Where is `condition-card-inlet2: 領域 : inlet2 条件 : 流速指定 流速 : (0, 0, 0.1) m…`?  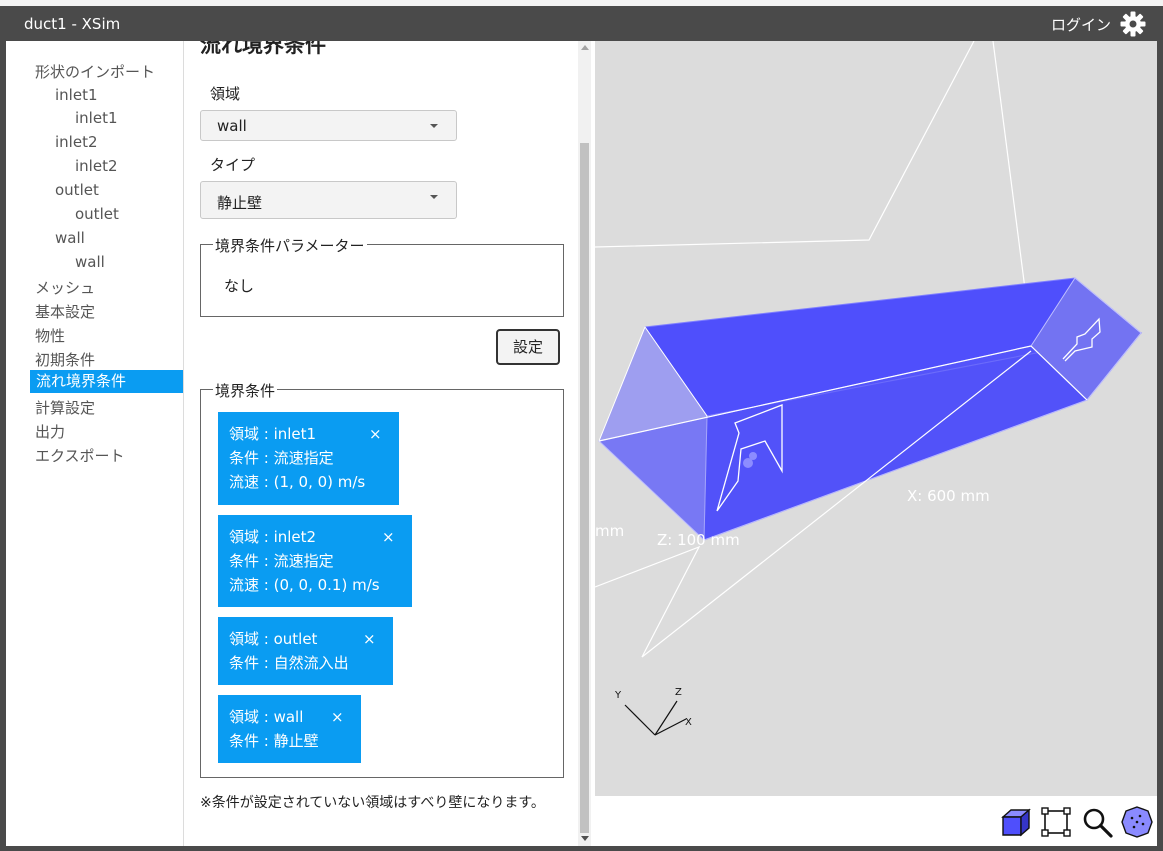 condition-card-inlet2: 領域 : inlet2 条件 : 流速指定 流速 : (0, 0, 0.1) m… is located at coordinates (315, 561).